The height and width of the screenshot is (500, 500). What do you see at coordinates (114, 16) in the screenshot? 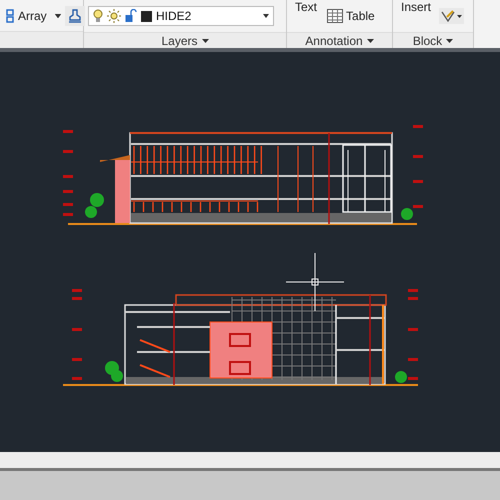
I see `sun-icon` at bounding box center [114, 16].